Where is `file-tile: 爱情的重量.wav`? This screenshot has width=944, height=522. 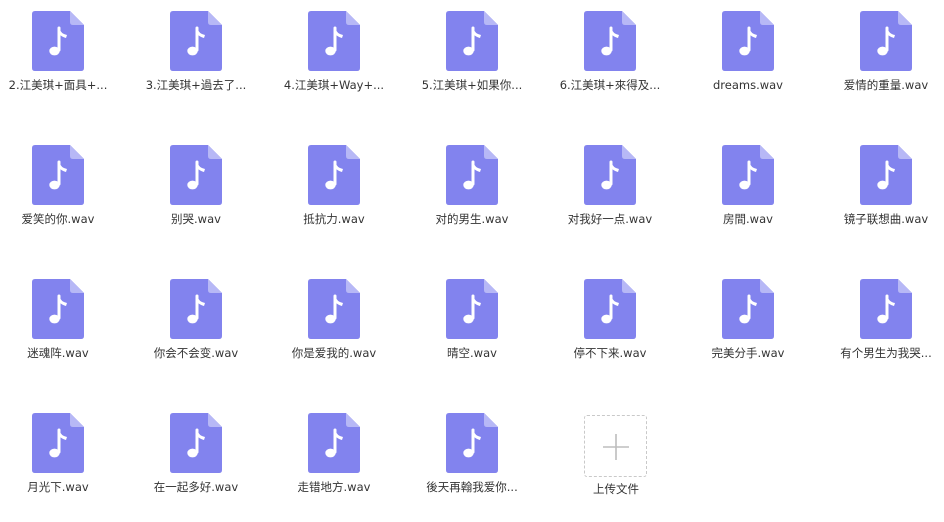 file-tile: 爱情的重量.wav is located at coordinates (882, 60).